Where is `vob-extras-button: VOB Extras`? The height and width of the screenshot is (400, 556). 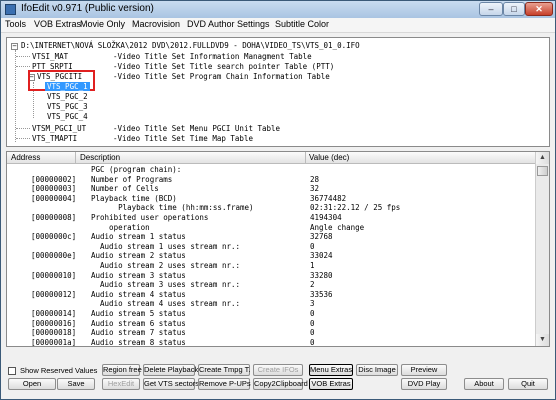 vob-extras-button: VOB Extras is located at coordinates (331, 384).